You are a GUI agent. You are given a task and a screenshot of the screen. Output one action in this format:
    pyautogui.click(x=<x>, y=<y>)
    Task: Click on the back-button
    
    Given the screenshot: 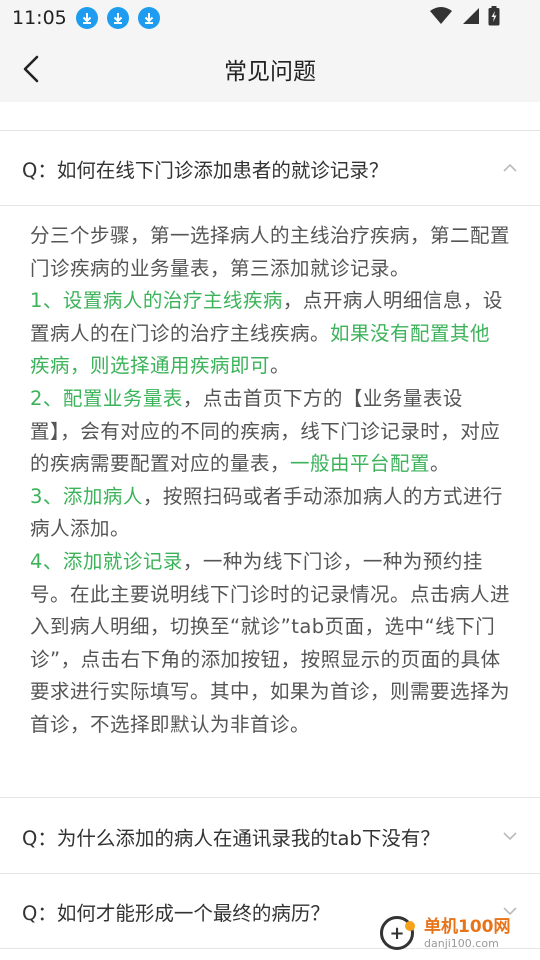 What is the action you would take?
    pyautogui.click(x=32, y=69)
    